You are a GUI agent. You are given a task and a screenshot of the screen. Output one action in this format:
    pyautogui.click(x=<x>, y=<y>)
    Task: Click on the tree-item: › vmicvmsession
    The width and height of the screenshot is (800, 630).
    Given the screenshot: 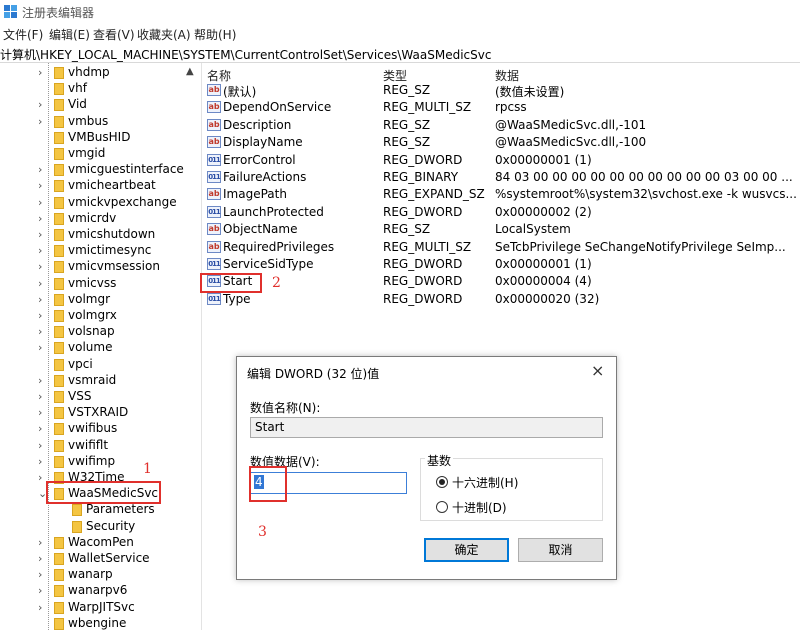 What is the action you would take?
    pyautogui.click(x=95, y=267)
    